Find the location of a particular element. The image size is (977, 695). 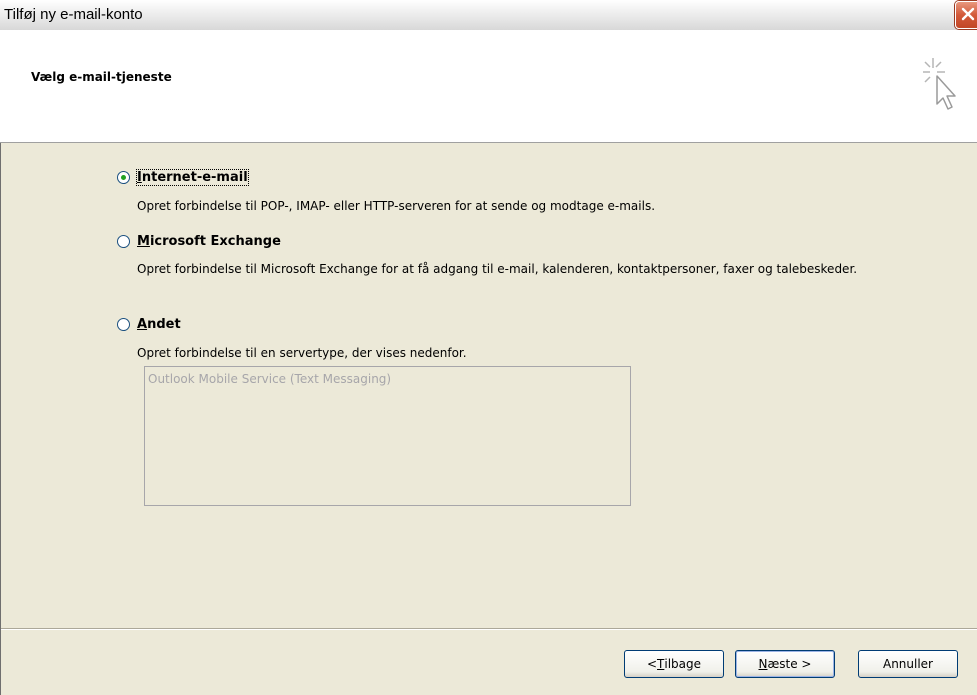

page-title: Vælg e-mail-tjeneste is located at coordinates (101, 77).